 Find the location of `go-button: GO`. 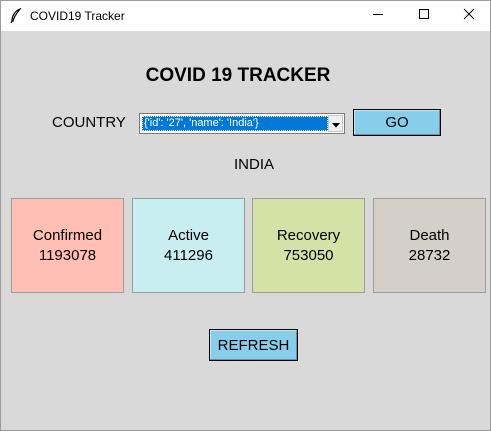

go-button: GO is located at coordinates (397, 122).